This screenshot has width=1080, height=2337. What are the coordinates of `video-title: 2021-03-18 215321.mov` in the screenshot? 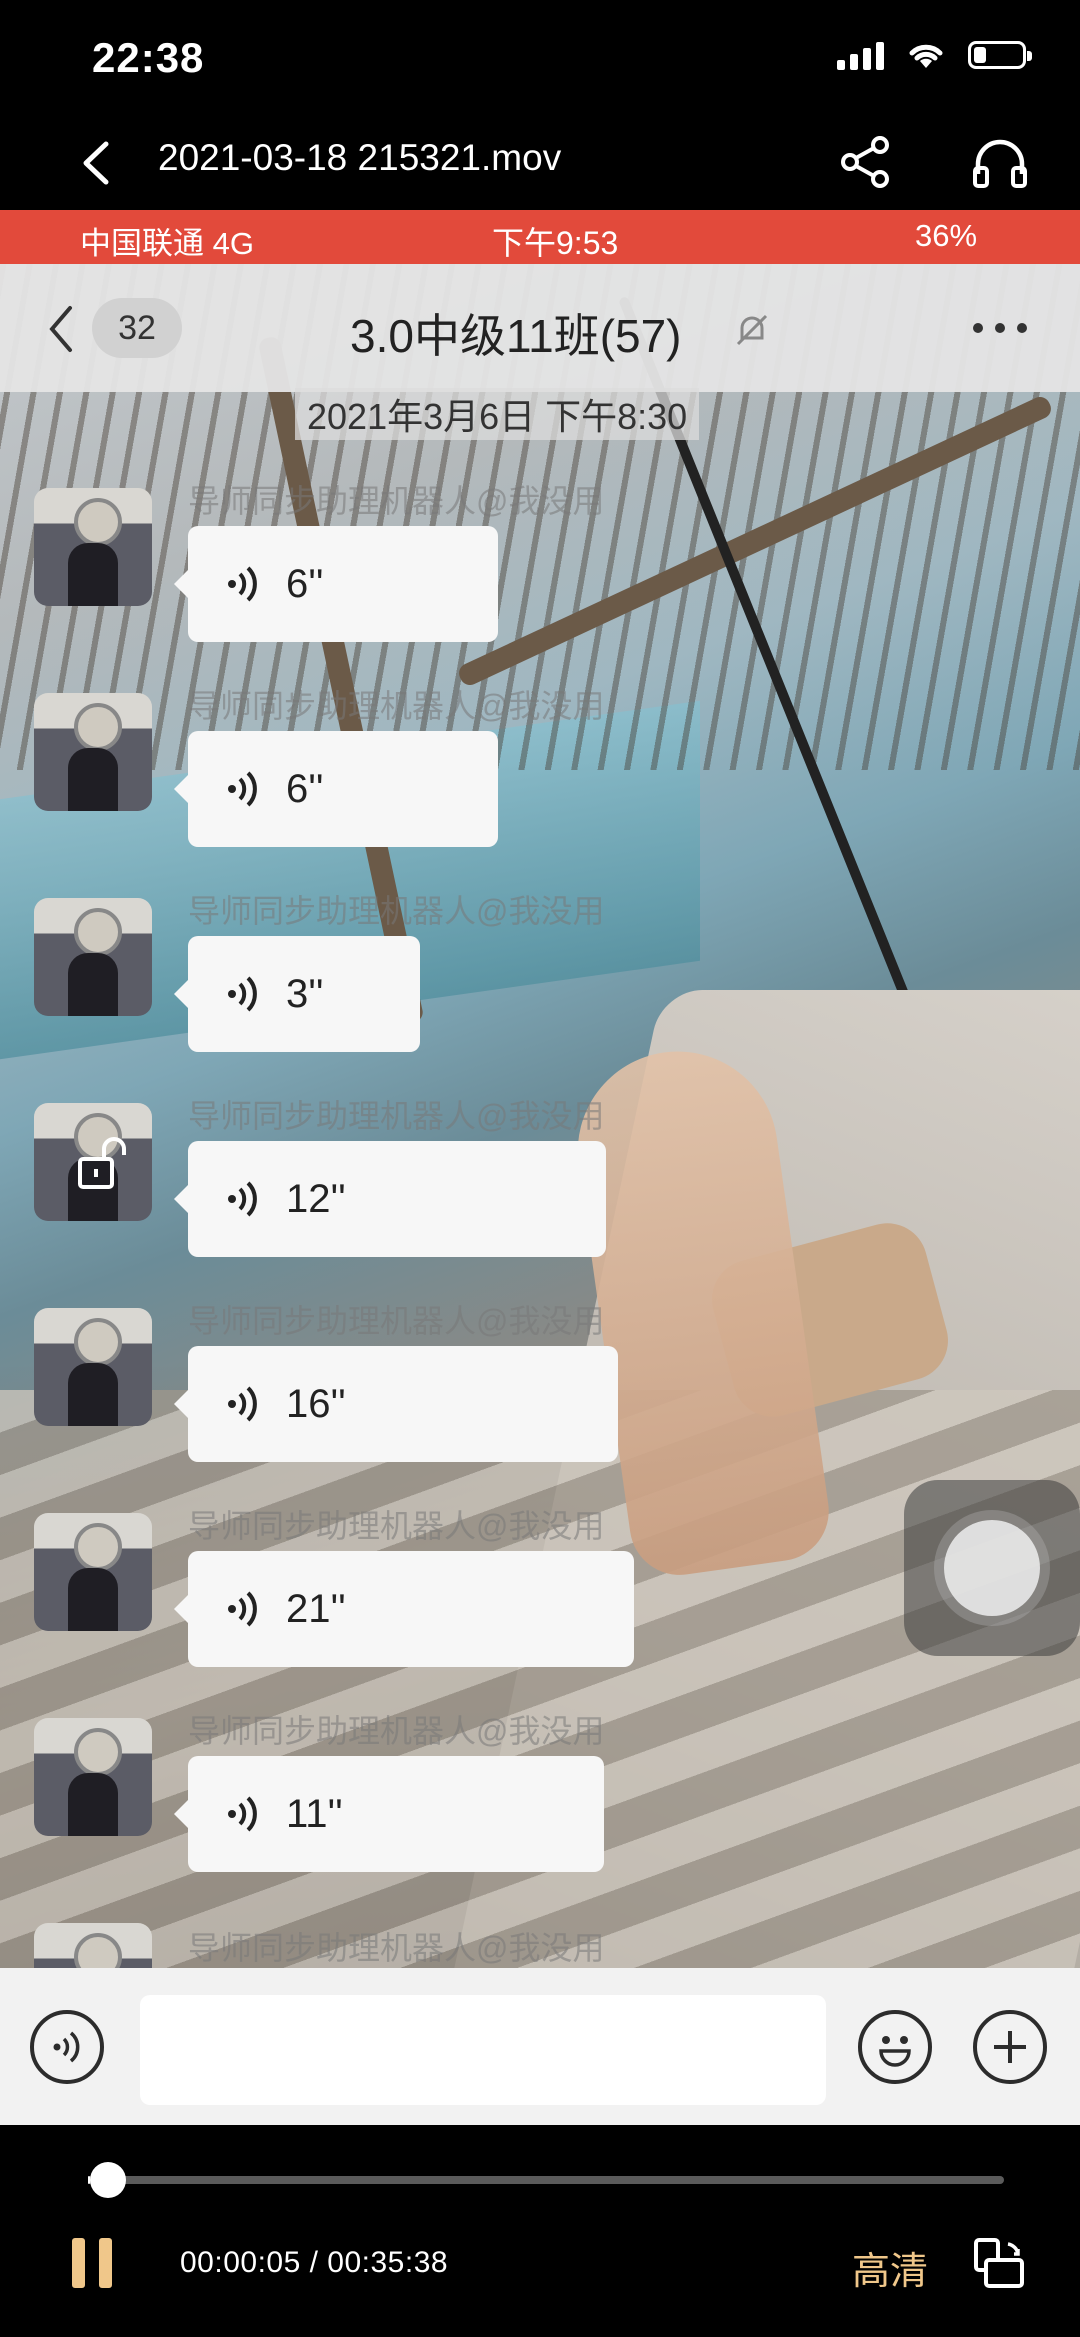 It's located at (360, 157).